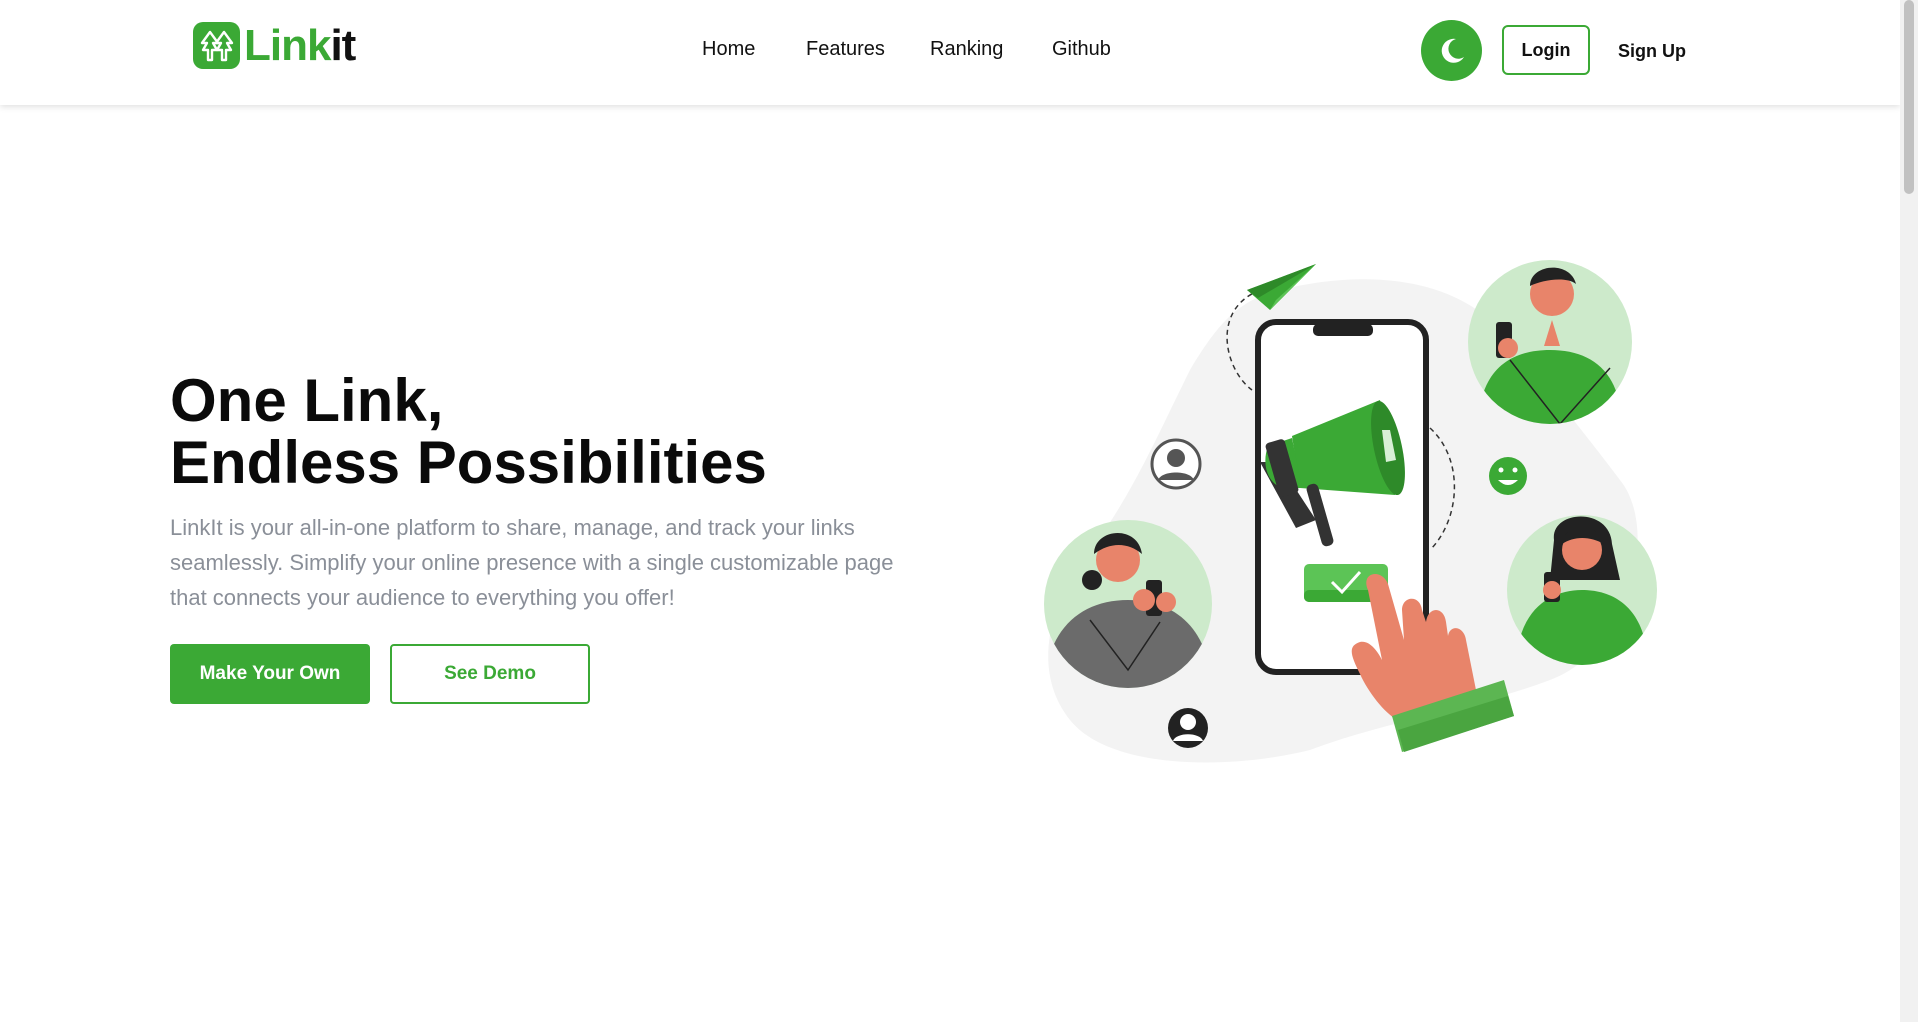 Image resolution: width=1918 pixels, height=1022 pixels. What do you see at coordinates (1546, 50) in the screenshot?
I see `login-button: Login` at bounding box center [1546, 50].